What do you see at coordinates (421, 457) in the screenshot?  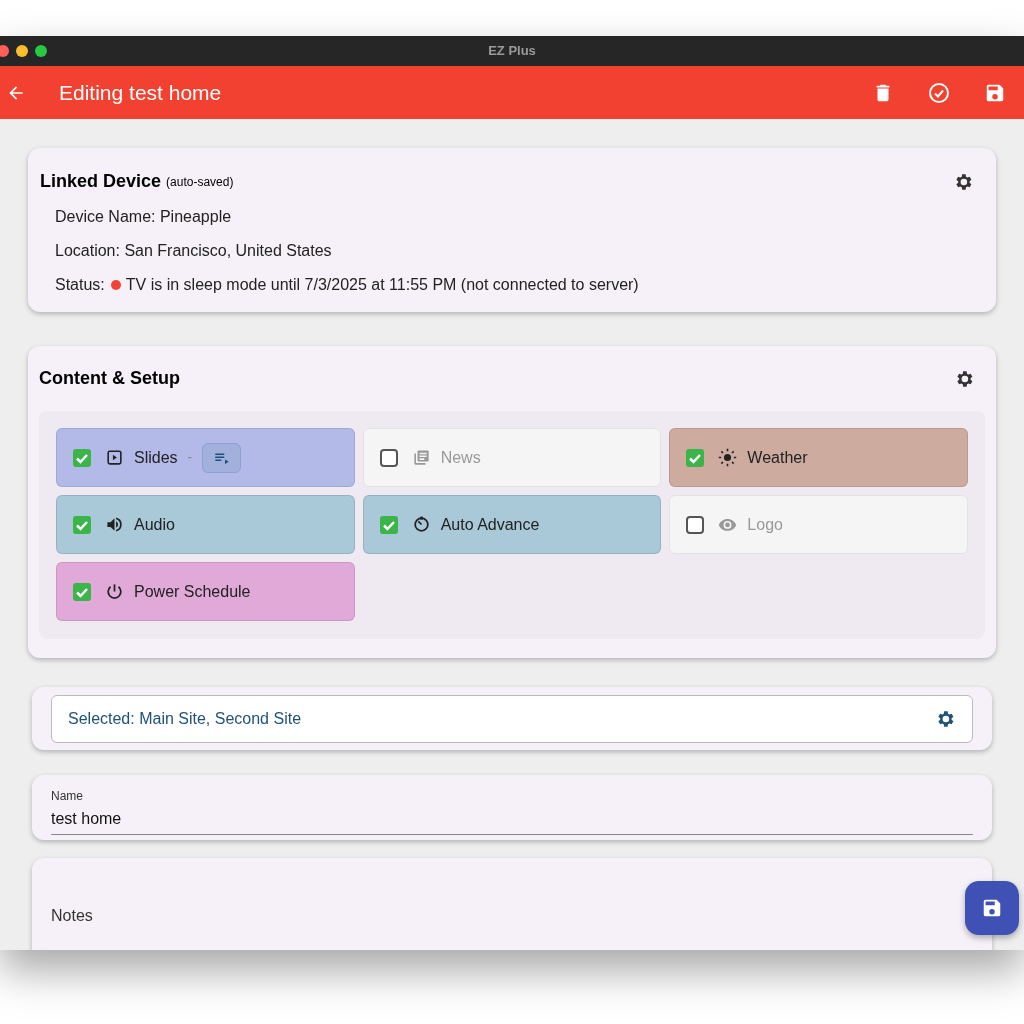 I see `newspaper-icon` at bounding box center [421, 457].